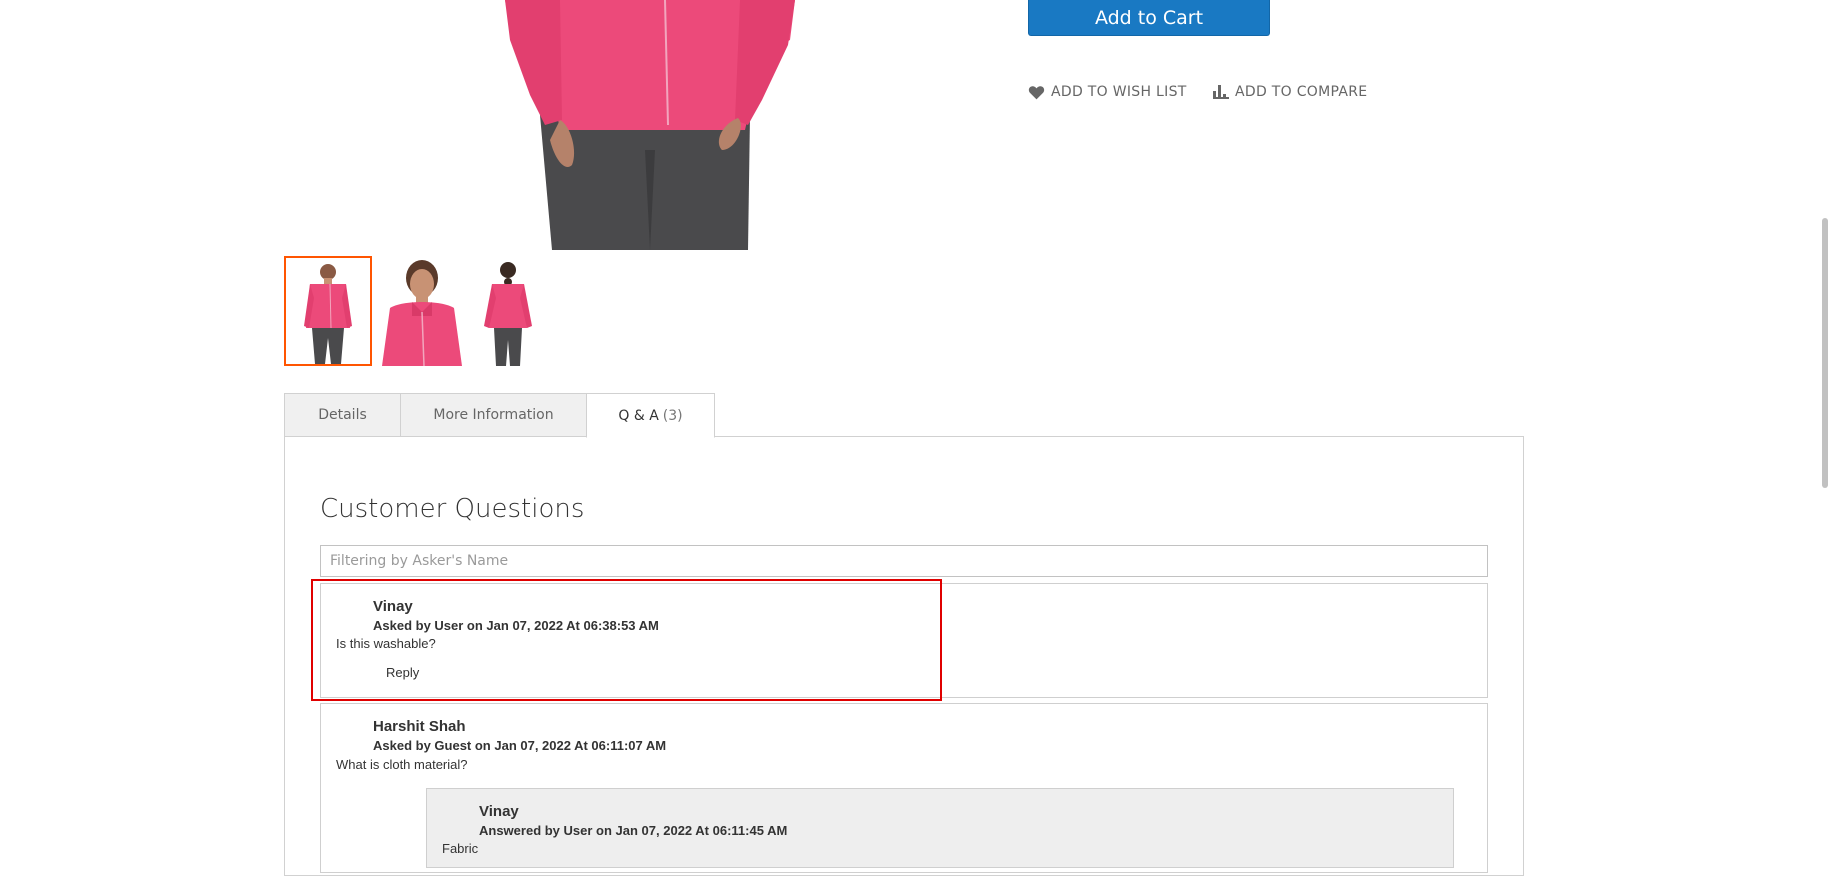 Image resolution: width=1828 pixels, height=876 pixels. What do you see at coordinates (460, 848) in the screenshot?
I see `answer-text: Fabric` at bounding box center [460, 848].